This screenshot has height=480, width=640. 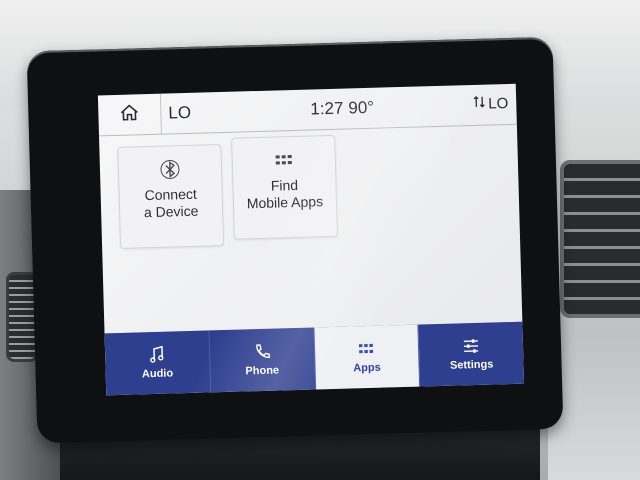 I want to click on right-air-vent, so click(x=600, y=239).